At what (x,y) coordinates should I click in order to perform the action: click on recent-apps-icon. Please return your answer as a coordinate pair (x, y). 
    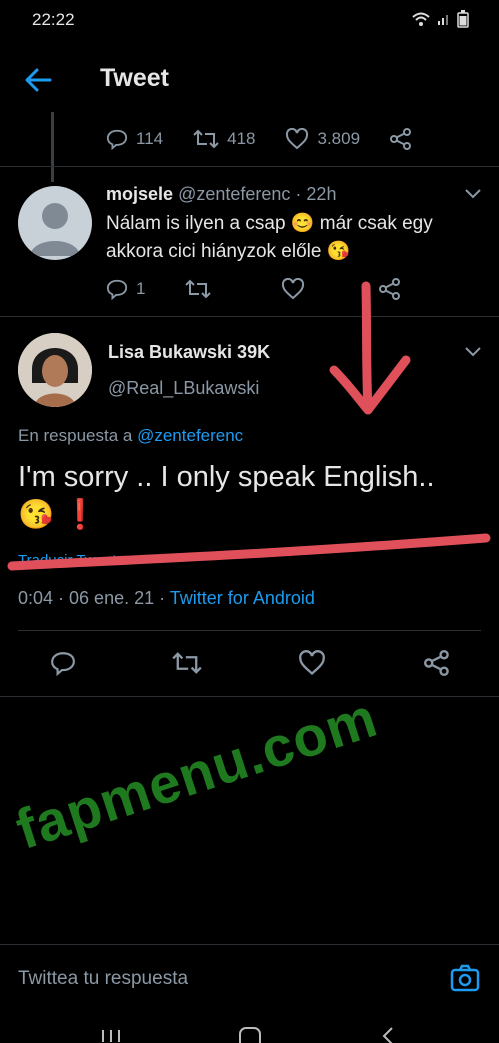
    Looking at the image, I should click on (111, 1035).